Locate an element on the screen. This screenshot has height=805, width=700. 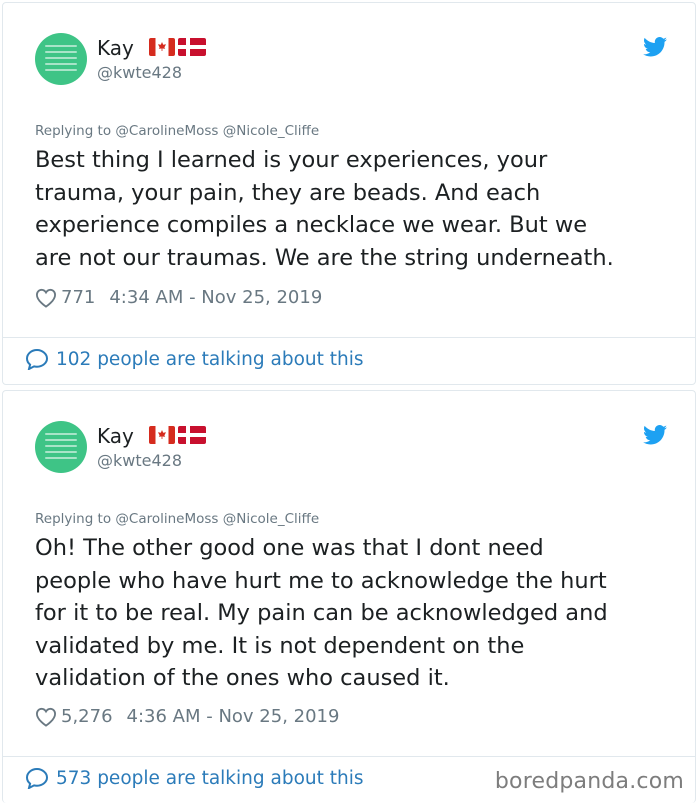
tweet-meta: 771 4:34 AM - Nov 25, 2019 is located at coordinates (178, 297).